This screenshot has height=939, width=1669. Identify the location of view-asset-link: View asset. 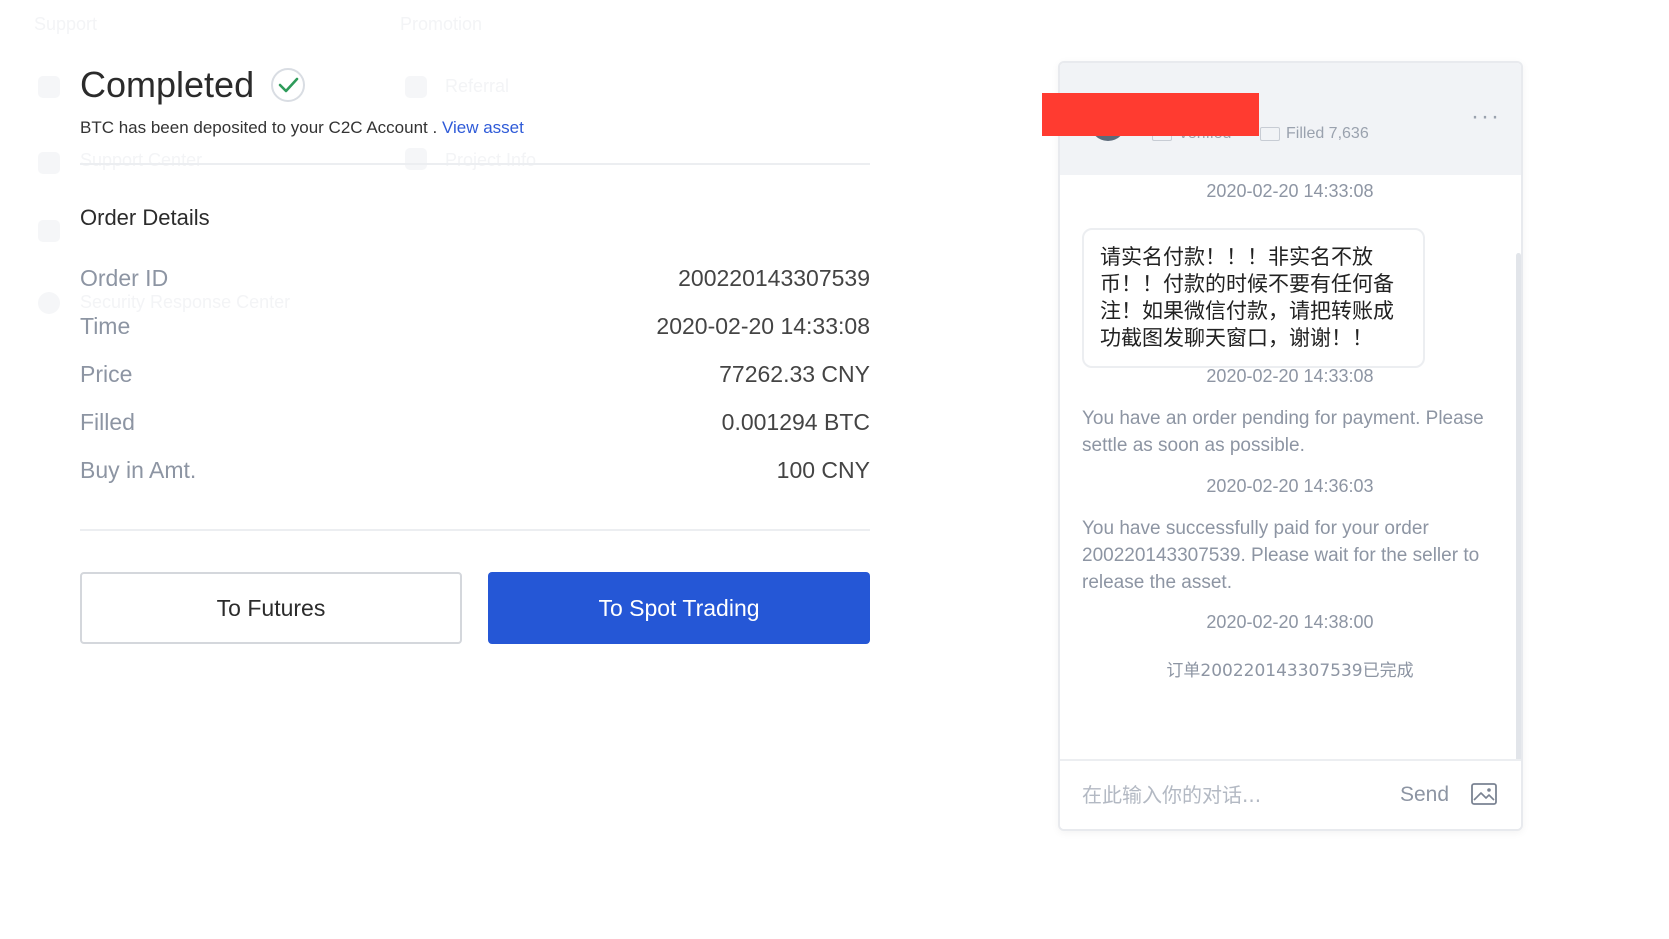
(483, 127).